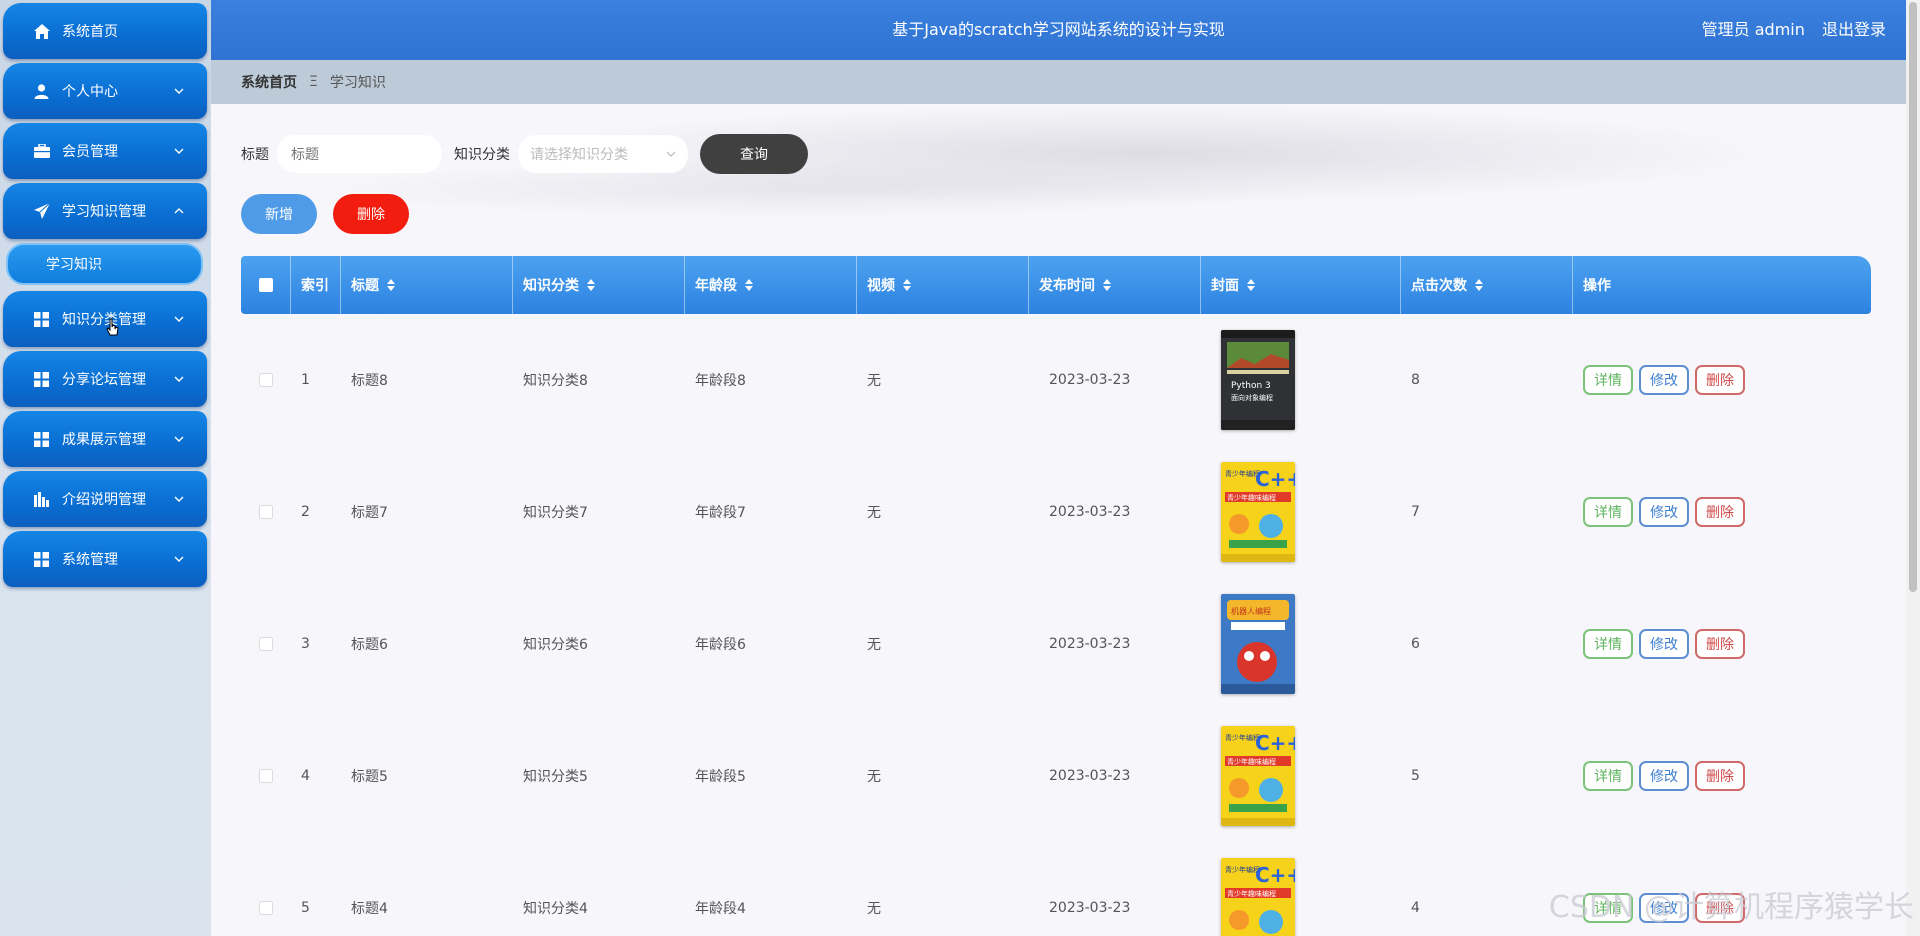 The image size is (1920, 936). Describe the element at coordinates (771, 285) in the screenshot. I see `col-age: 年龄段` at that location.